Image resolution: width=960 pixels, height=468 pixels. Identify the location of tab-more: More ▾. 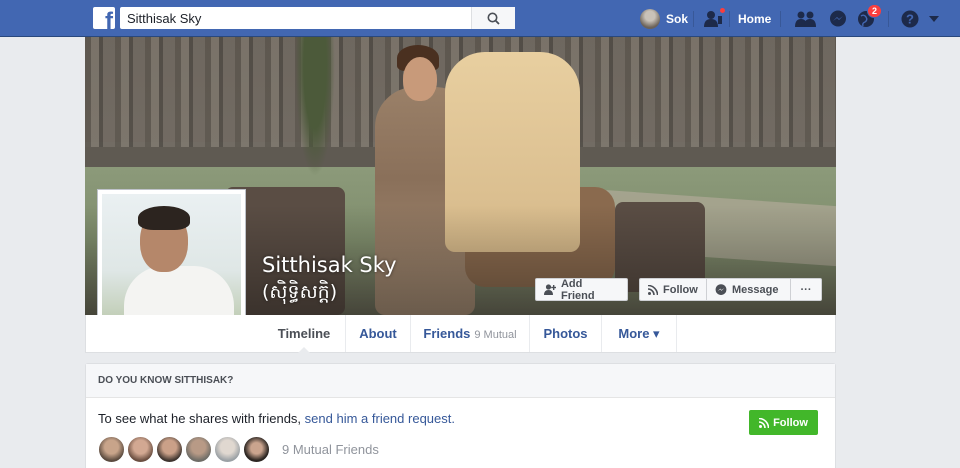
(639, 333).